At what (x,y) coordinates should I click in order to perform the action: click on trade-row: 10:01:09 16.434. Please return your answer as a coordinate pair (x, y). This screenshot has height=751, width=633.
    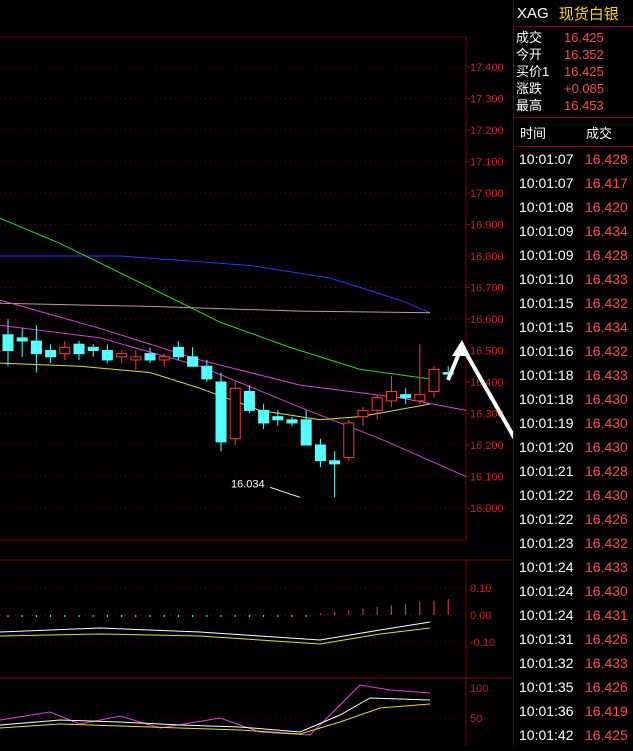
    Looking at the image, I should click on (573, 231).